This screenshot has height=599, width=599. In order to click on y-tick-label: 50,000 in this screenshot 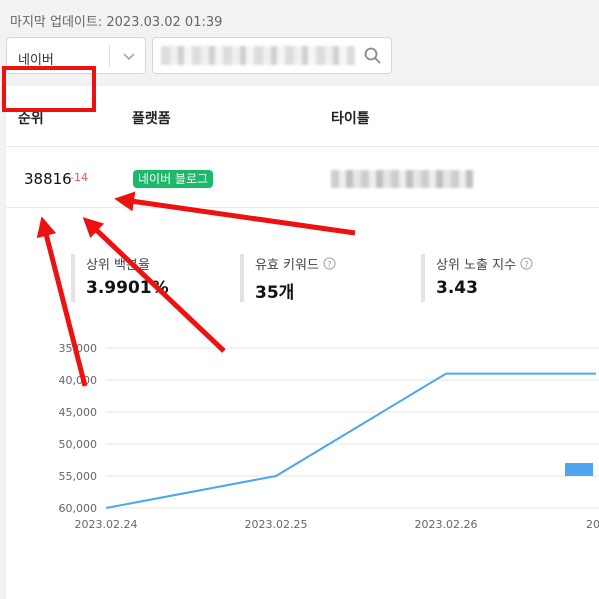, I will do `click(78, 444)`.